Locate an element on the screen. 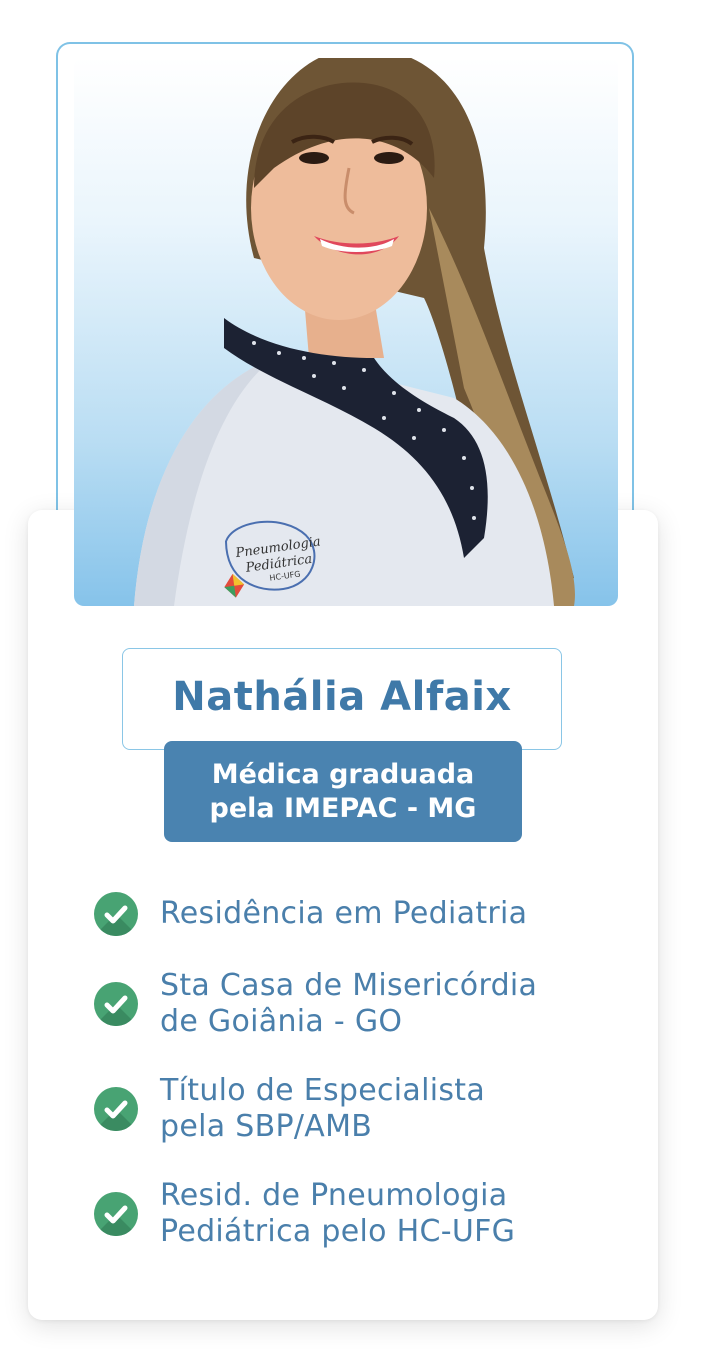  doctor-name: Nathália Alfaix is located at coordinates (342, 697).